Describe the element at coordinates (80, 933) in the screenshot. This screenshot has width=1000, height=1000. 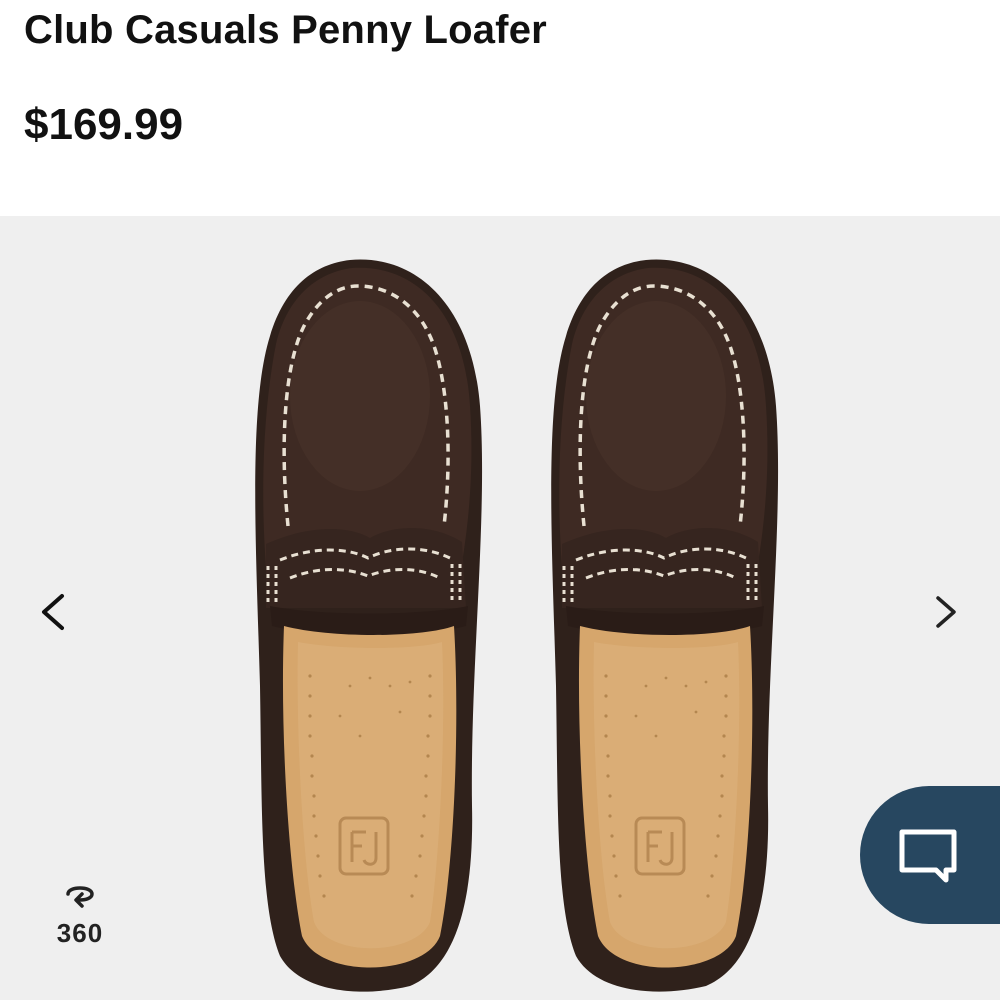
I see `view-360-label: 360` at that location.